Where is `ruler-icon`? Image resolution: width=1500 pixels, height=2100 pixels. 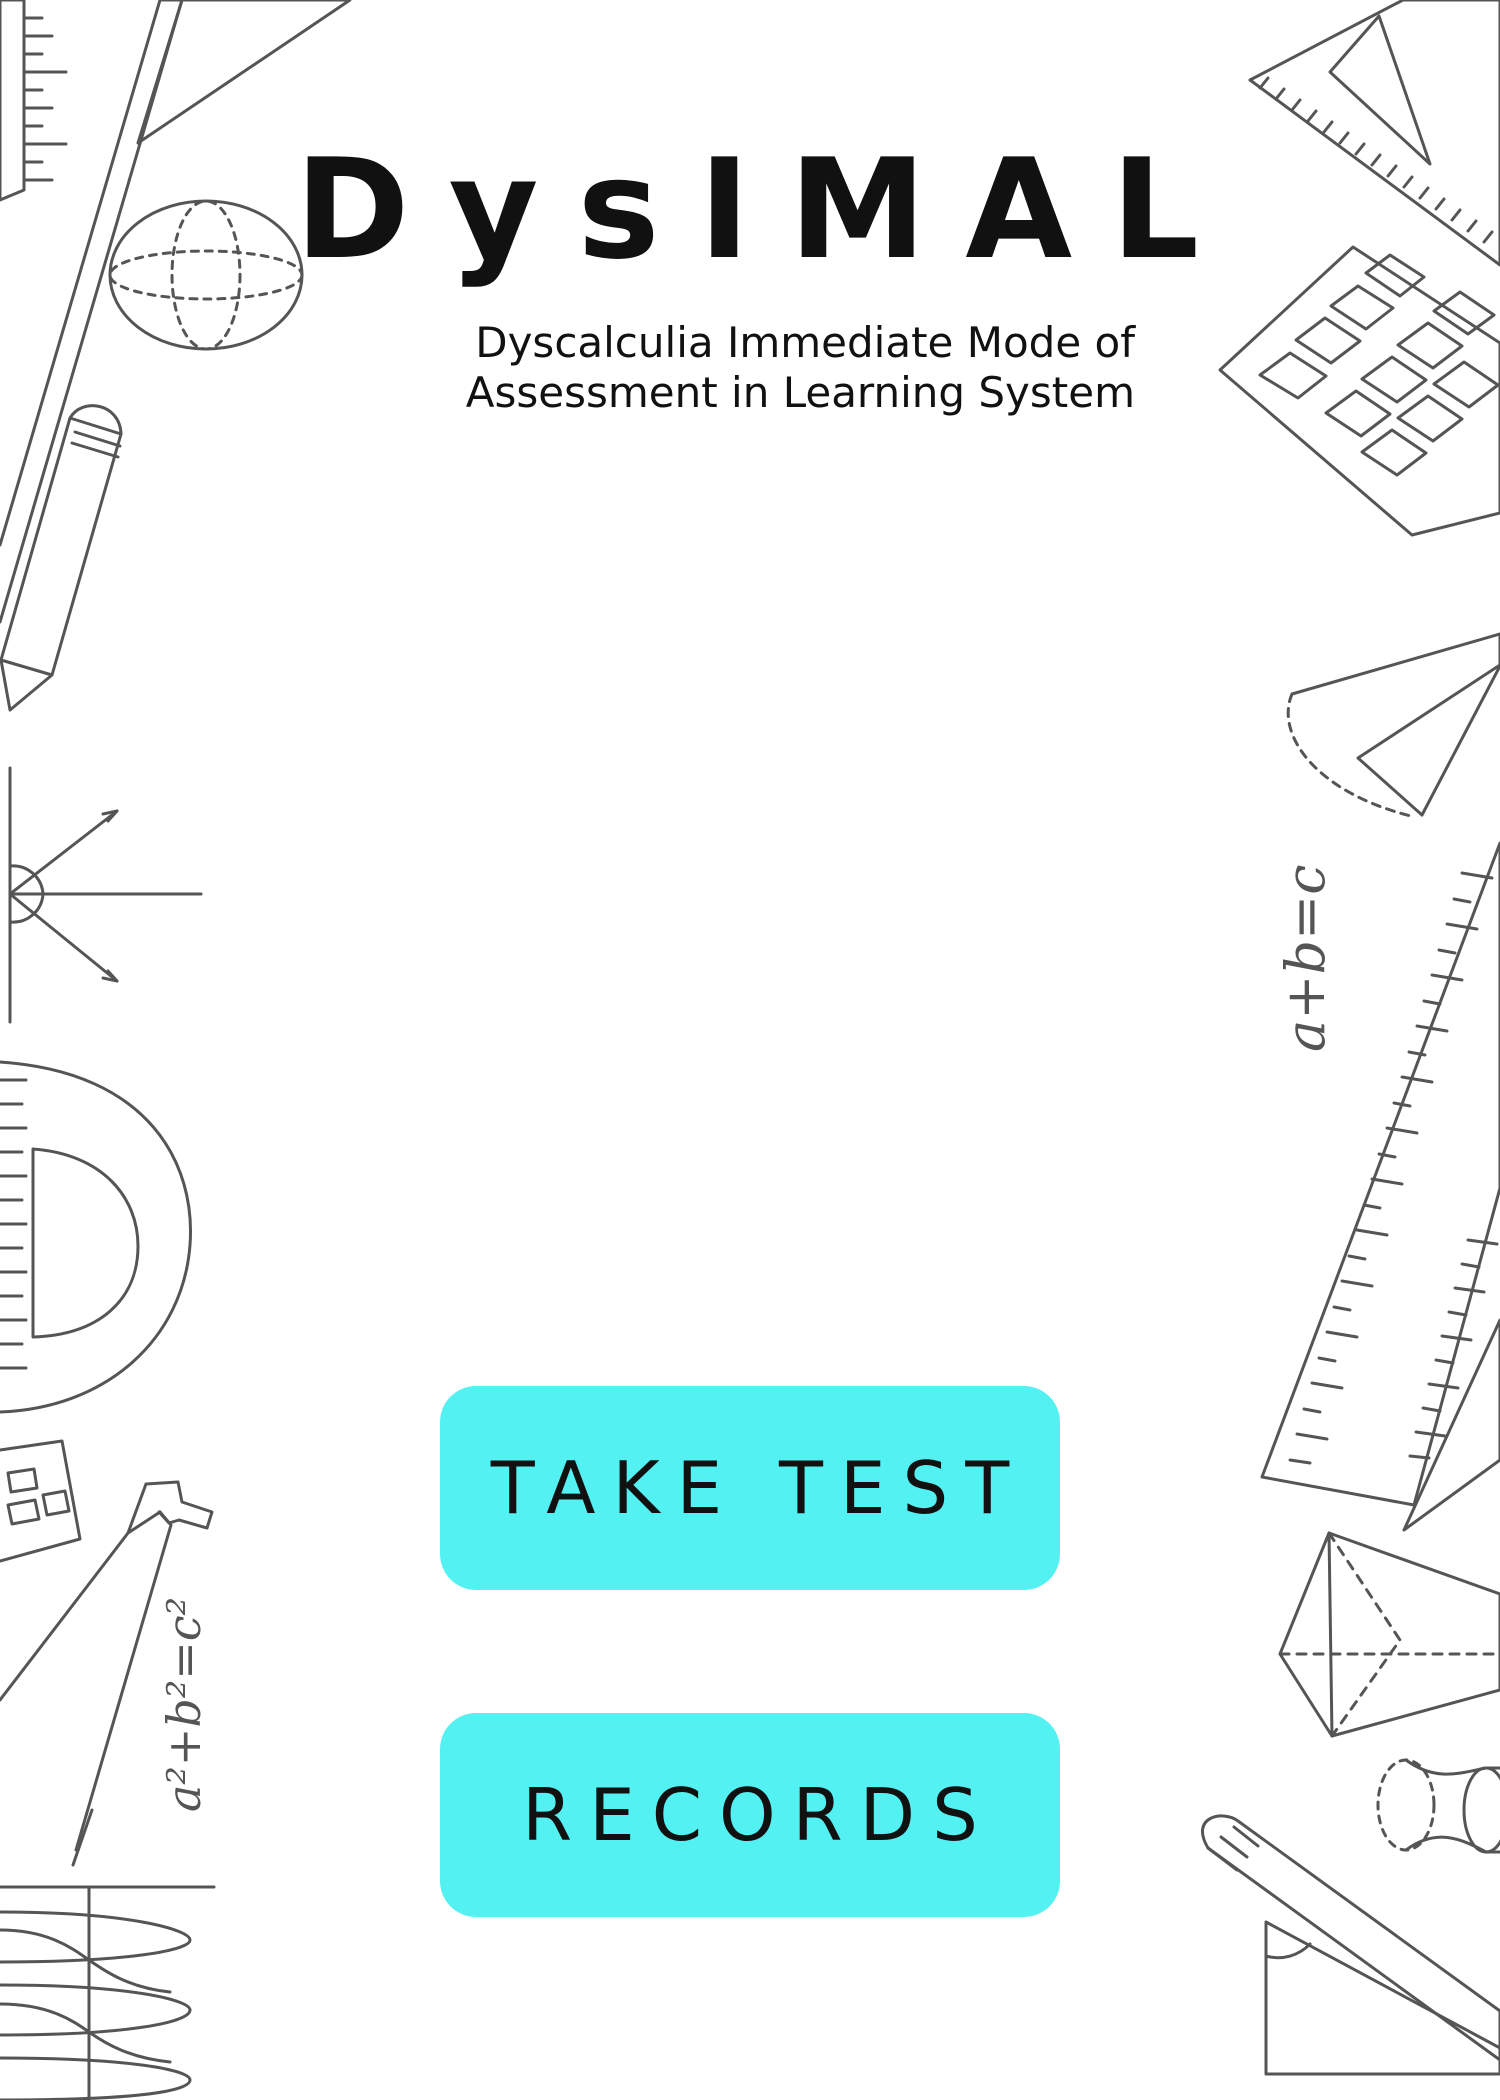 ruler-icon is located at coordinates (33, 100).